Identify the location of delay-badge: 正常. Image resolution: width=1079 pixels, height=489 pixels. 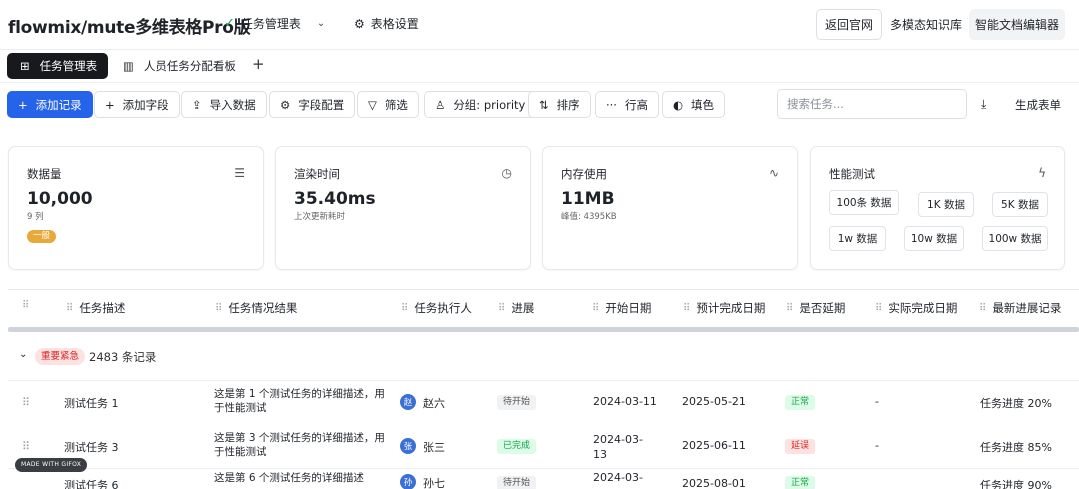
(800, 402).